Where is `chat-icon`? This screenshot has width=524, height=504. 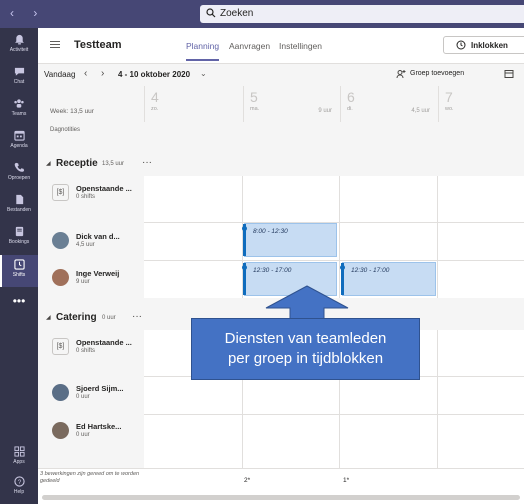
chat-icon is located at coordinates (19, 71).